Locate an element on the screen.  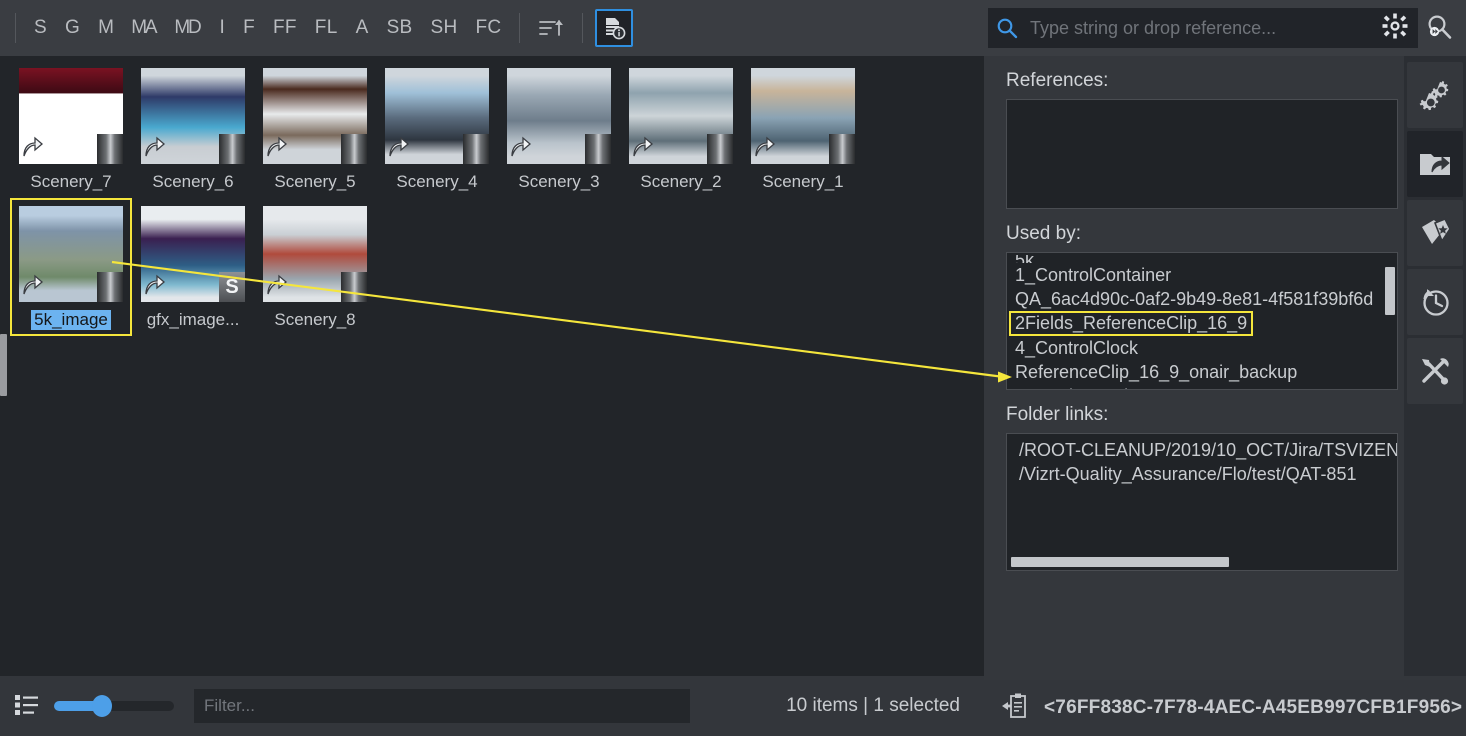
used-by-row-wrap: 2Fields_ReferenceClip_16_9 is located at coordinates (1202, 323).